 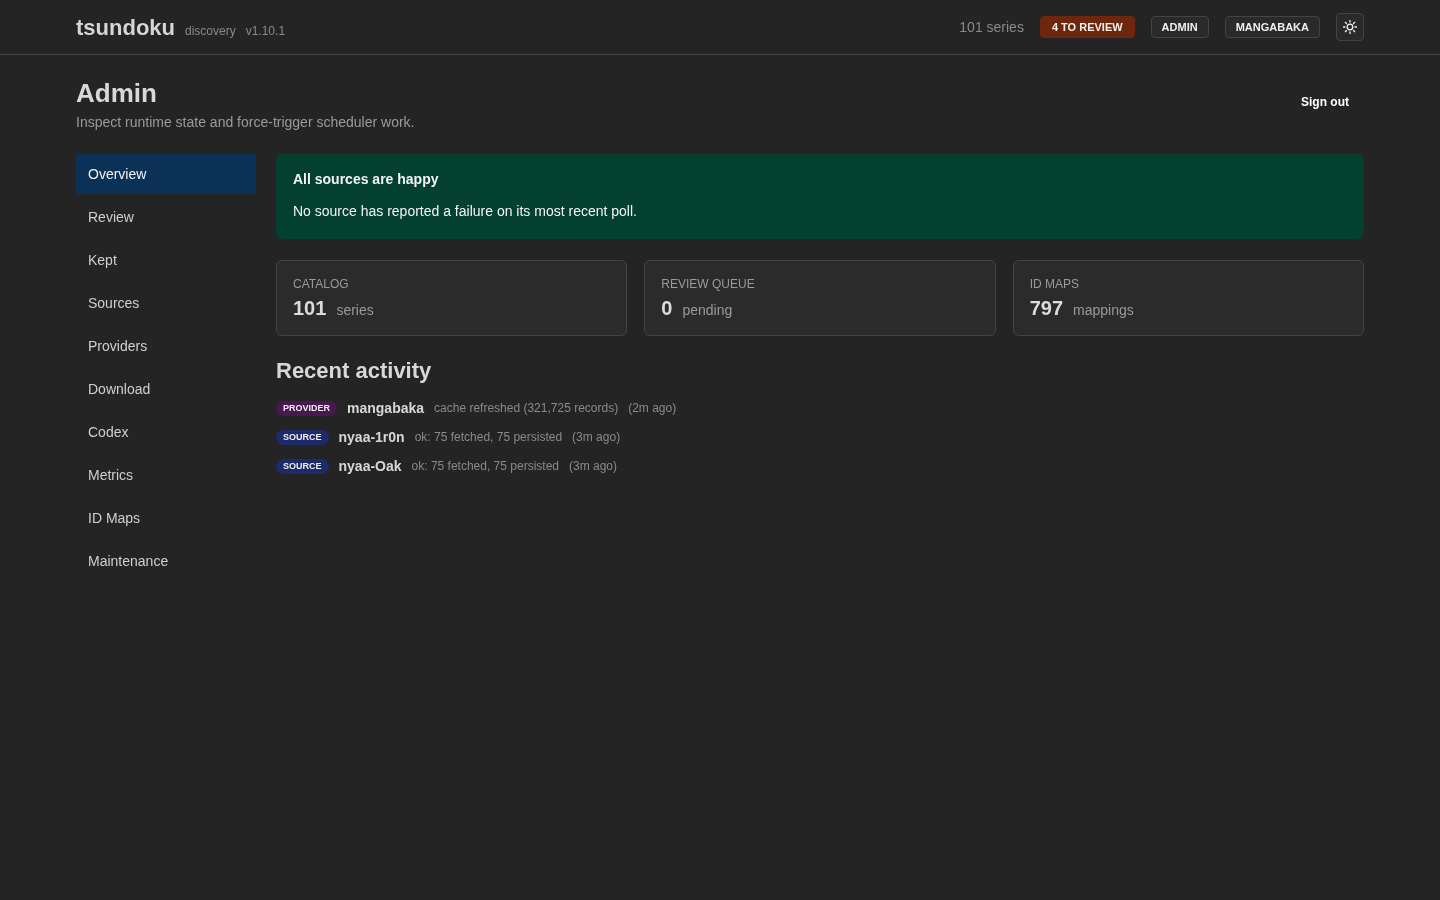 What do you see at coordinates (306, 408) in the screenshot?
I see `activity-tag: PROVIDER` at bounding box center [306, 408].